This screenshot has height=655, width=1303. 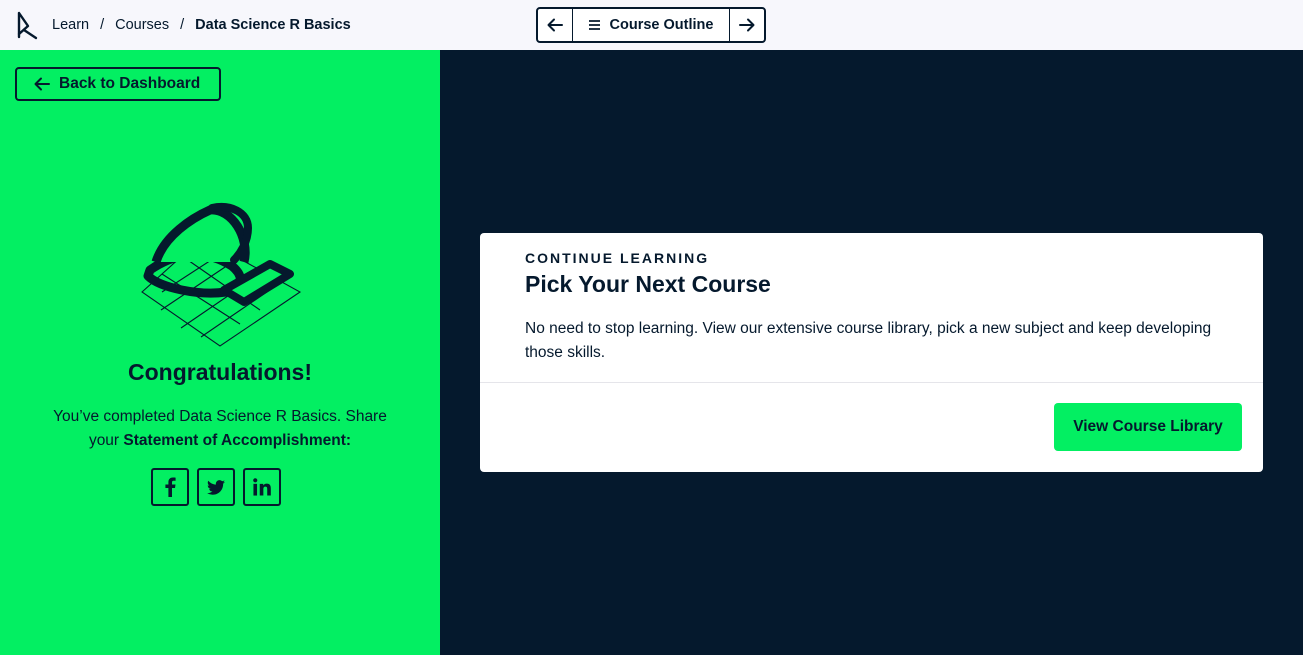 I want to click on card-divider, so click(x=871, y=382).